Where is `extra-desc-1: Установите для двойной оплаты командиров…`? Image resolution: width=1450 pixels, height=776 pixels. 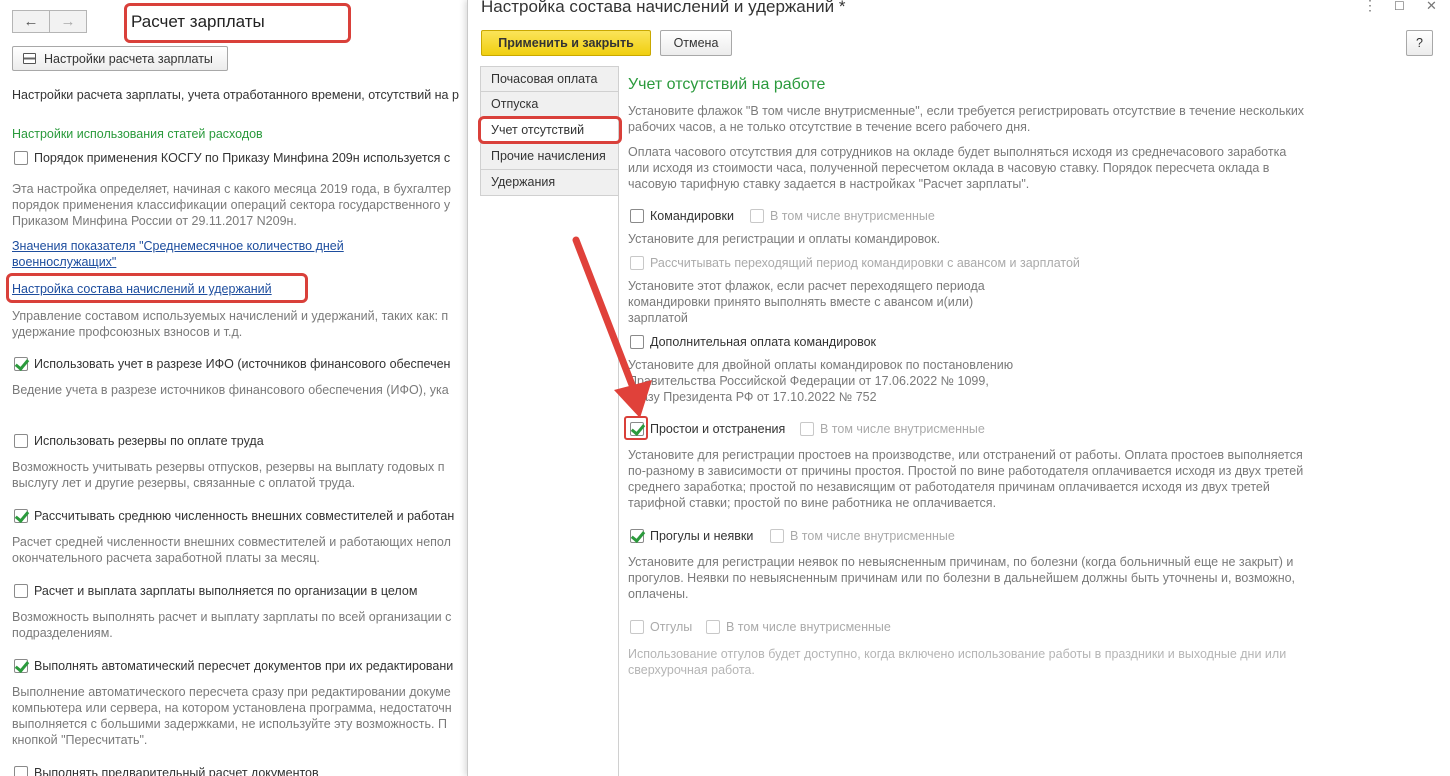 extra-desc-1: Установите для двойной оплаты командиров… is located at coordinates (821, 365).